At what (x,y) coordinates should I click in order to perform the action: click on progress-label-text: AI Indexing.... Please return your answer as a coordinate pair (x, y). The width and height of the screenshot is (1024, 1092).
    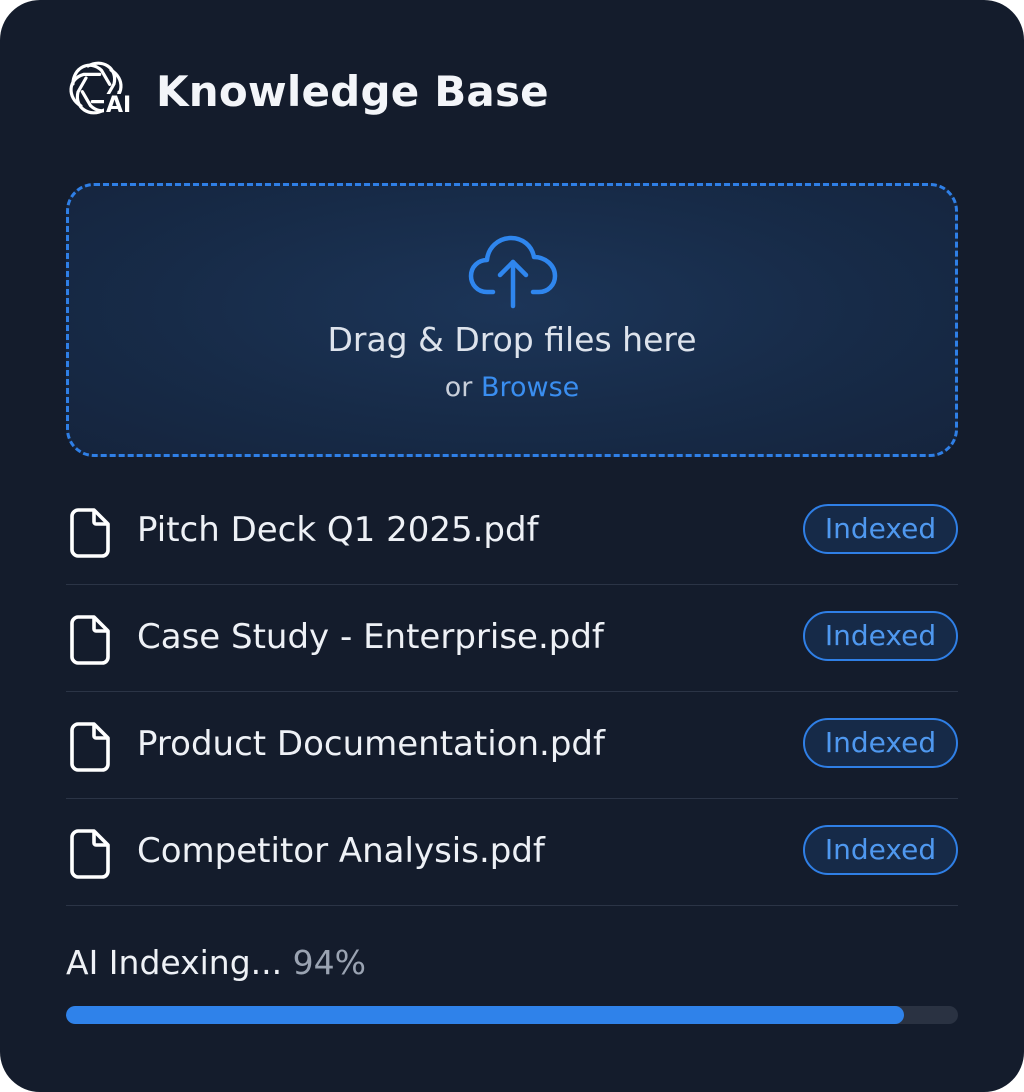
    Looking at the image, I should click on (174, 962).